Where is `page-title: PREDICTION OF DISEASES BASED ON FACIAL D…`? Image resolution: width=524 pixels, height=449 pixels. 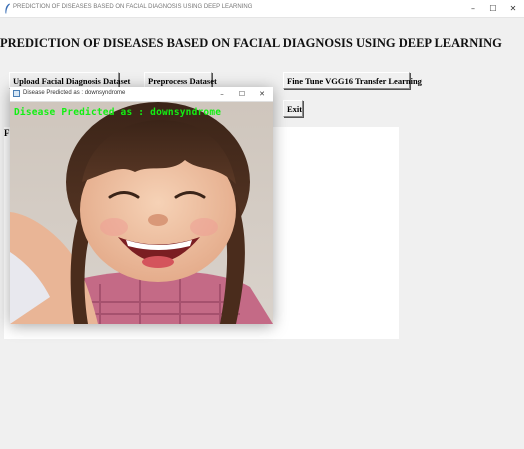
page-title: PREDICTION OF DISEASES BASED ON FACIAL D… is located at coordinates (251, 43).